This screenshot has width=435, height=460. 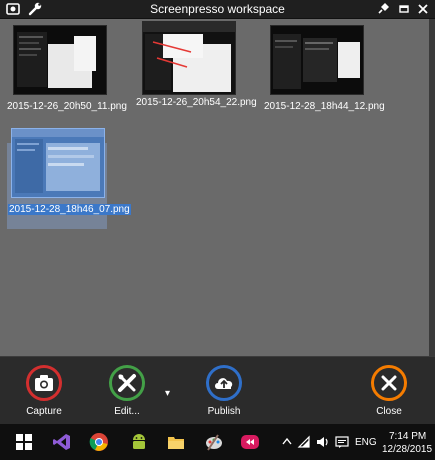 What do you see at coordinates (176, 442) in the screenshot?
I see `file-explorer-icon` at bounding box center [176, 442].